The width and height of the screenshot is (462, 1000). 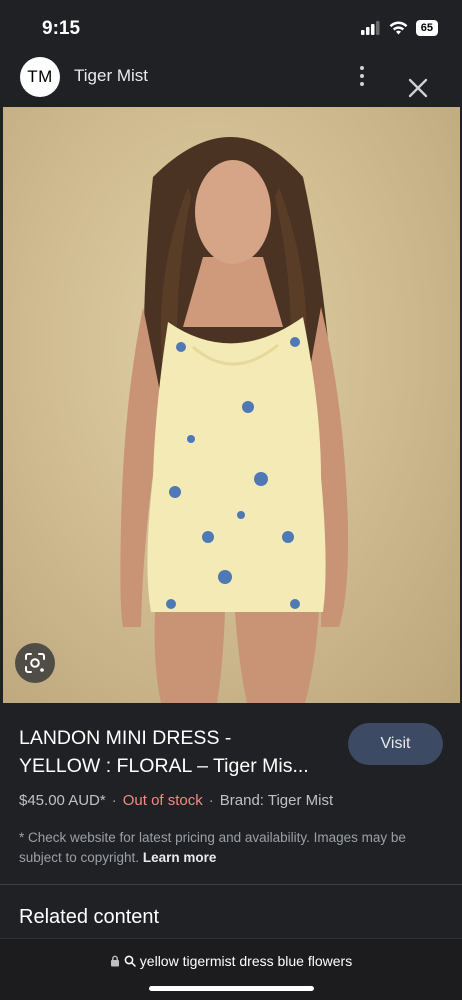 I want to click on stock-status: Out of stock, so click(x=162, y=800).